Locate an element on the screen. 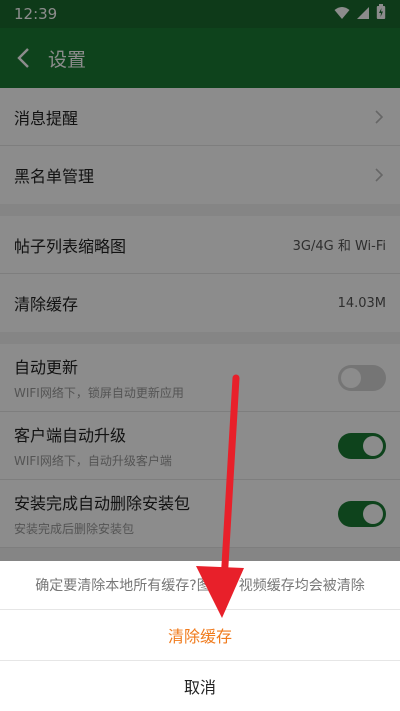 Image resolution: width=400 pixels, height=711 pixels. confirm-clear-cache-button: 清除缓存 is located at coordinates (200, 635).